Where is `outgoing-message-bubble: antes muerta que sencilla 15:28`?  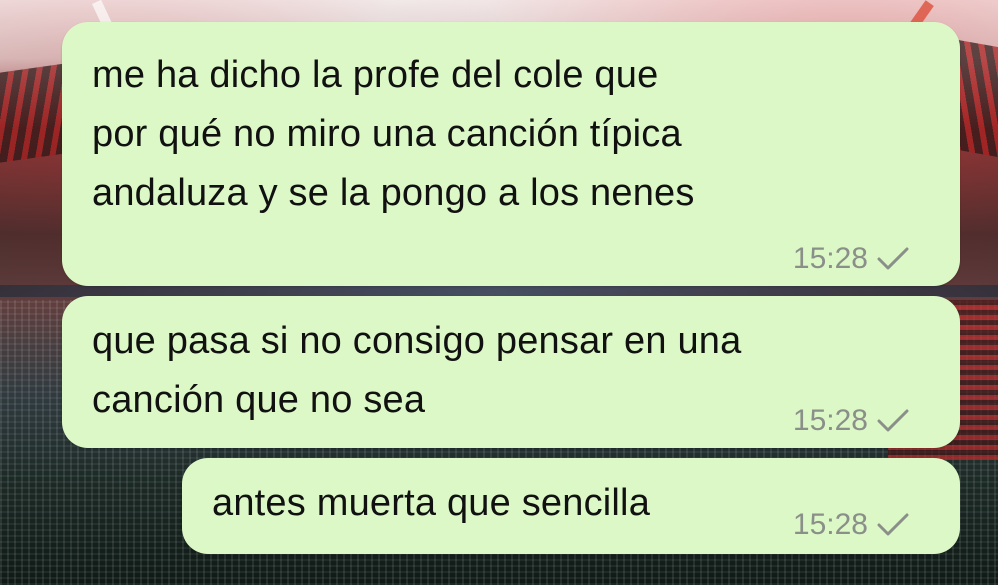
outgoing-message-bubble: antes muerta que sencilla 15:28 is located at coordinates (571, 506).